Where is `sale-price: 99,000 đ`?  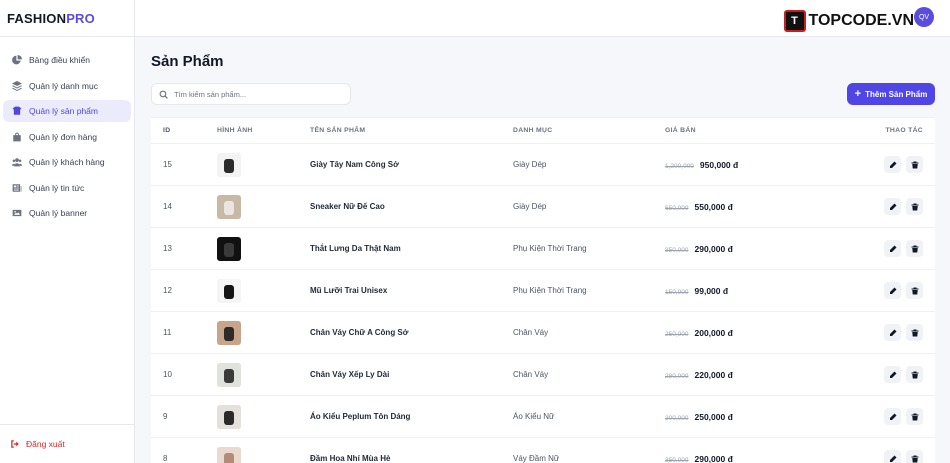
sale-price: 99,000 đ is located at coordinates (711, 290).